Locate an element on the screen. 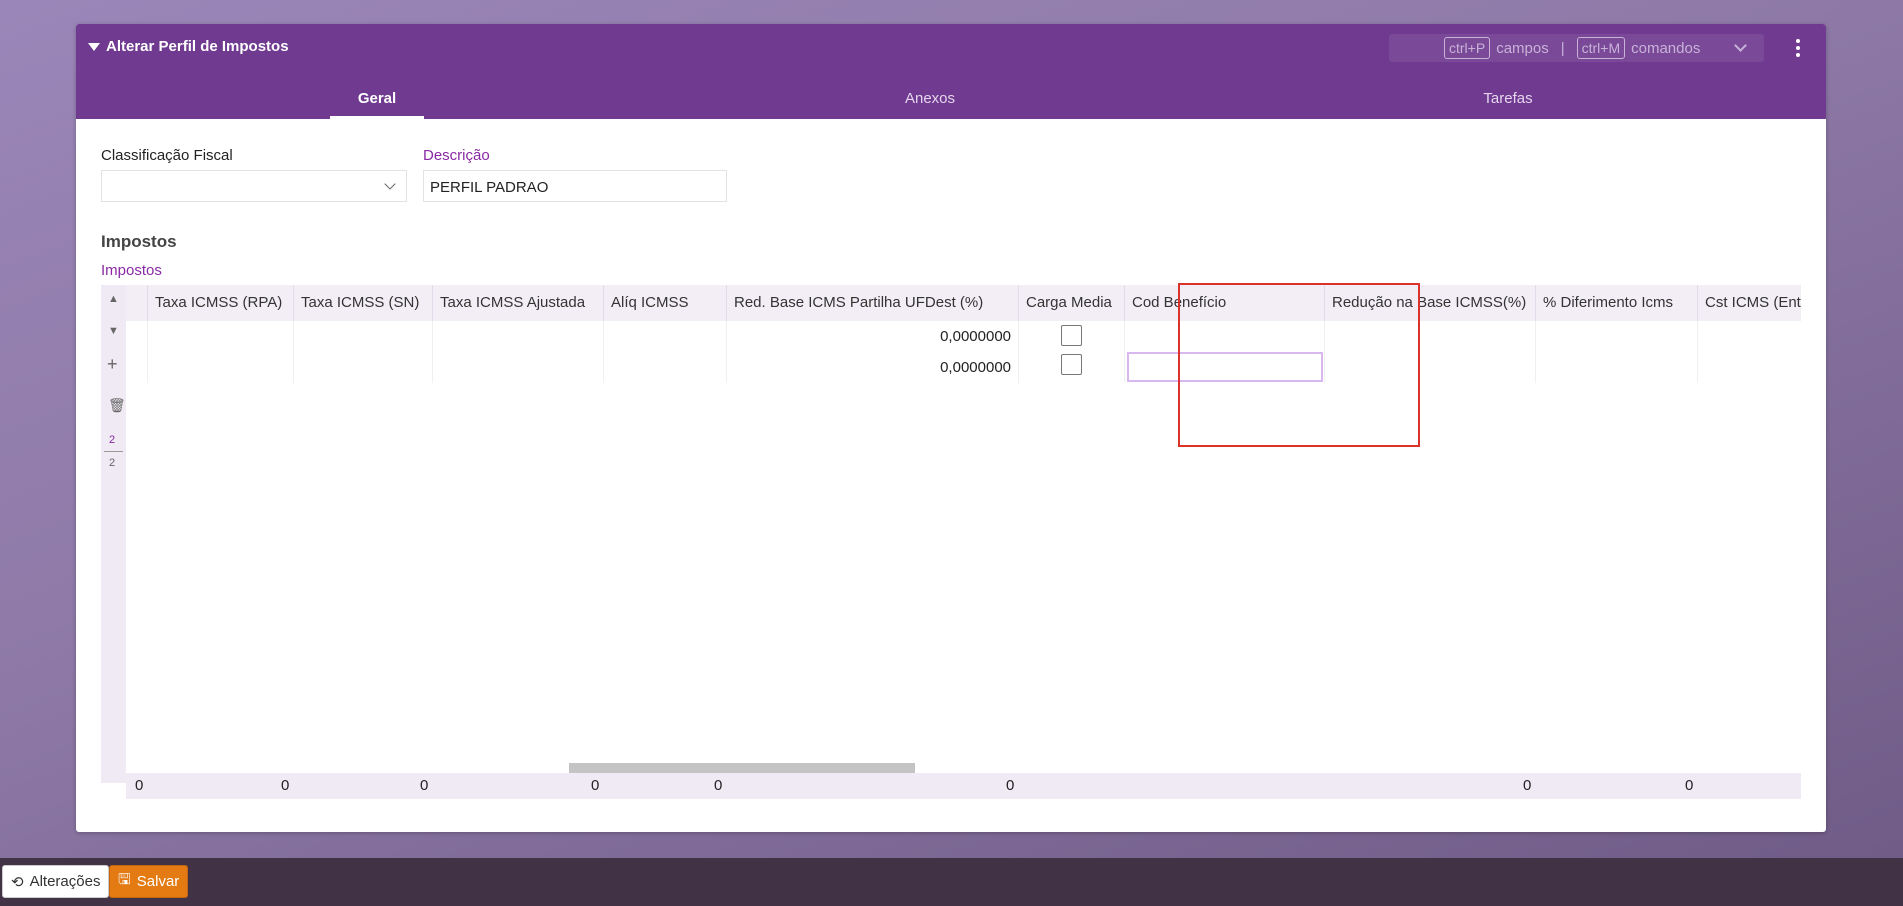  classificacao-fiscal-select is located at coordinates (254, 186).